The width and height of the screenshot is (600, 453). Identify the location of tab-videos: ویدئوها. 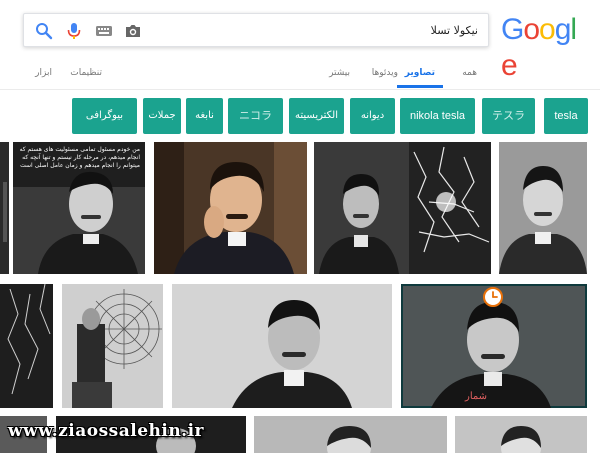
(385, 73).